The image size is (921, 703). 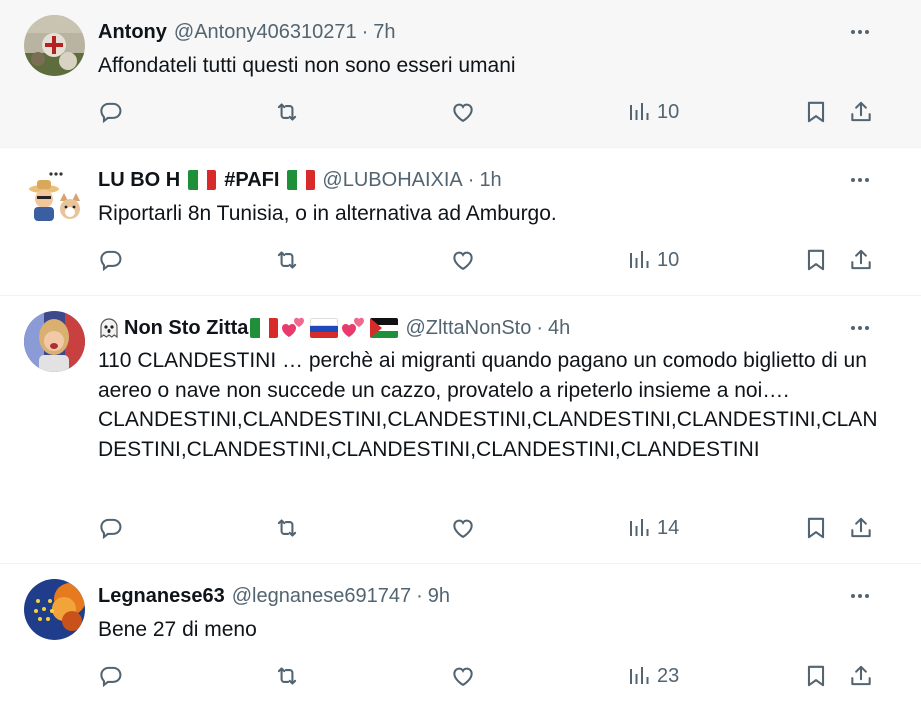 I want to click on display-name: Antony, so click(x=132, y=32).